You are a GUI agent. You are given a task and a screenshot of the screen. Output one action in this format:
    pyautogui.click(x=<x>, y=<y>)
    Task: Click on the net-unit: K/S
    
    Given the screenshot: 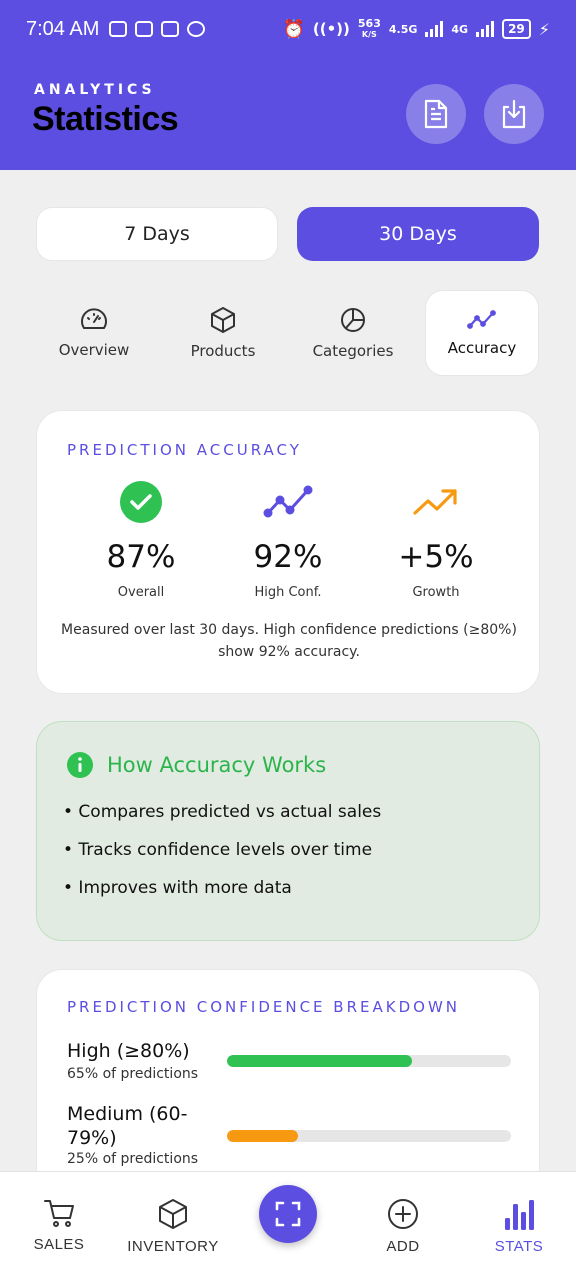 What is the action you would take?
    pyautogui.click(x=369, y=34)
    